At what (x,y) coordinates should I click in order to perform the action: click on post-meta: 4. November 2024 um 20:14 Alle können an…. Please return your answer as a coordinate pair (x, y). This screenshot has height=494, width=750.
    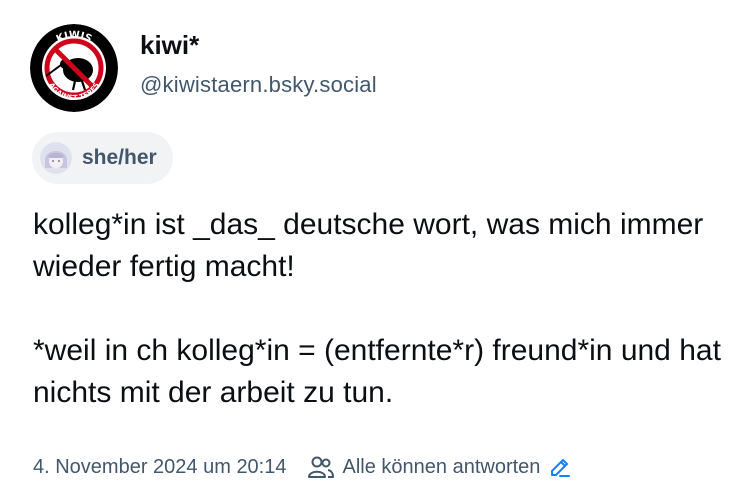
    Looking at the image, I should click on (302, 467).